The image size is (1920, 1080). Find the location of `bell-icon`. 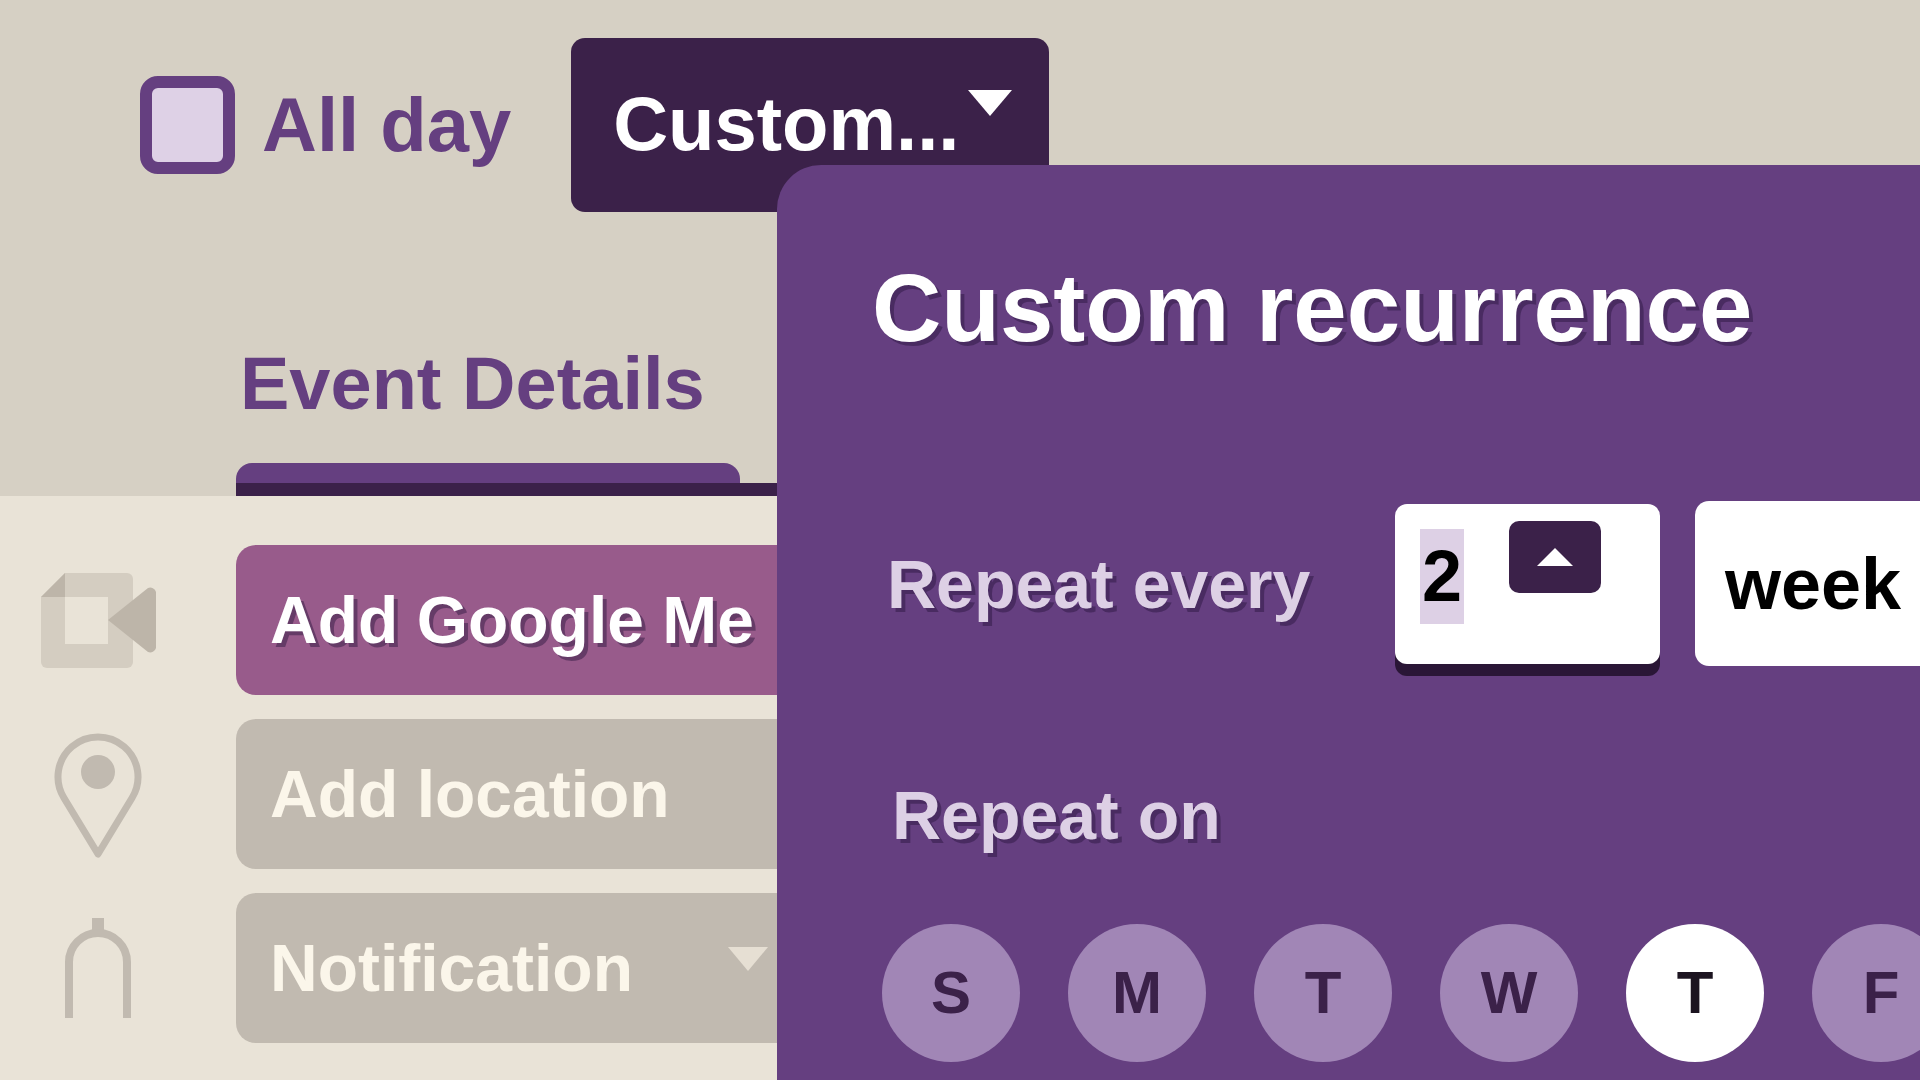

bell-icon is located at coordinates (98, 968).